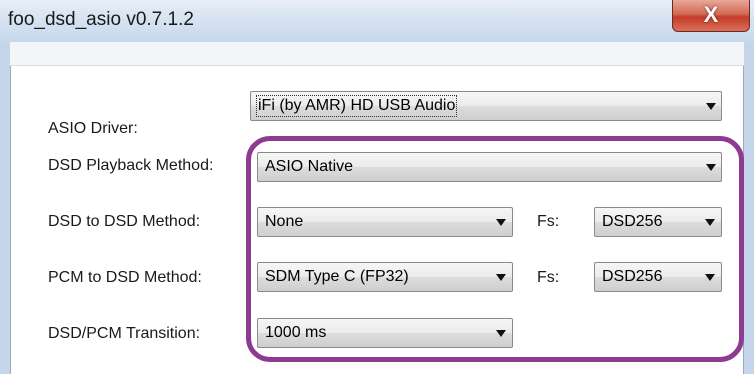 Image resolution: width=754 pixels, height=374 pixels. I want to click on pcm-to-dsd-method-label: PCM to DSD Method:, so click(125, 277).